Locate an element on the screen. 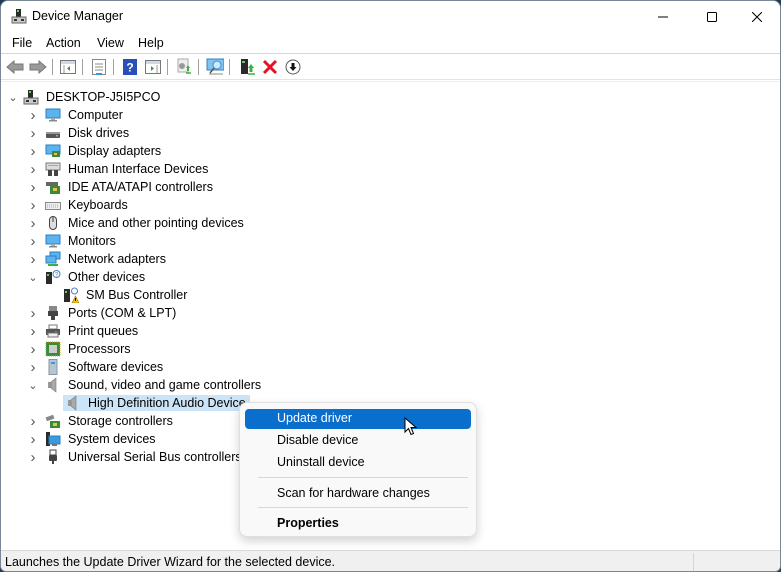 This screenshot has height=572, width=781. menu-bar: File Action View Help is located at coordinates (390, 43).